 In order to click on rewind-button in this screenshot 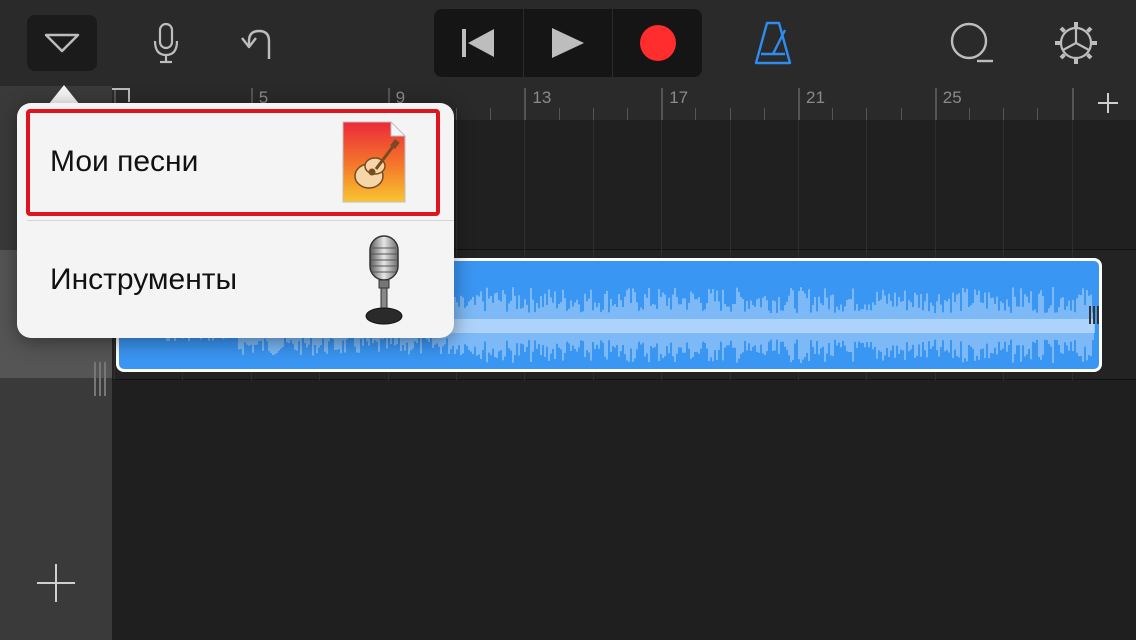, I will do `click(479, 43)`.